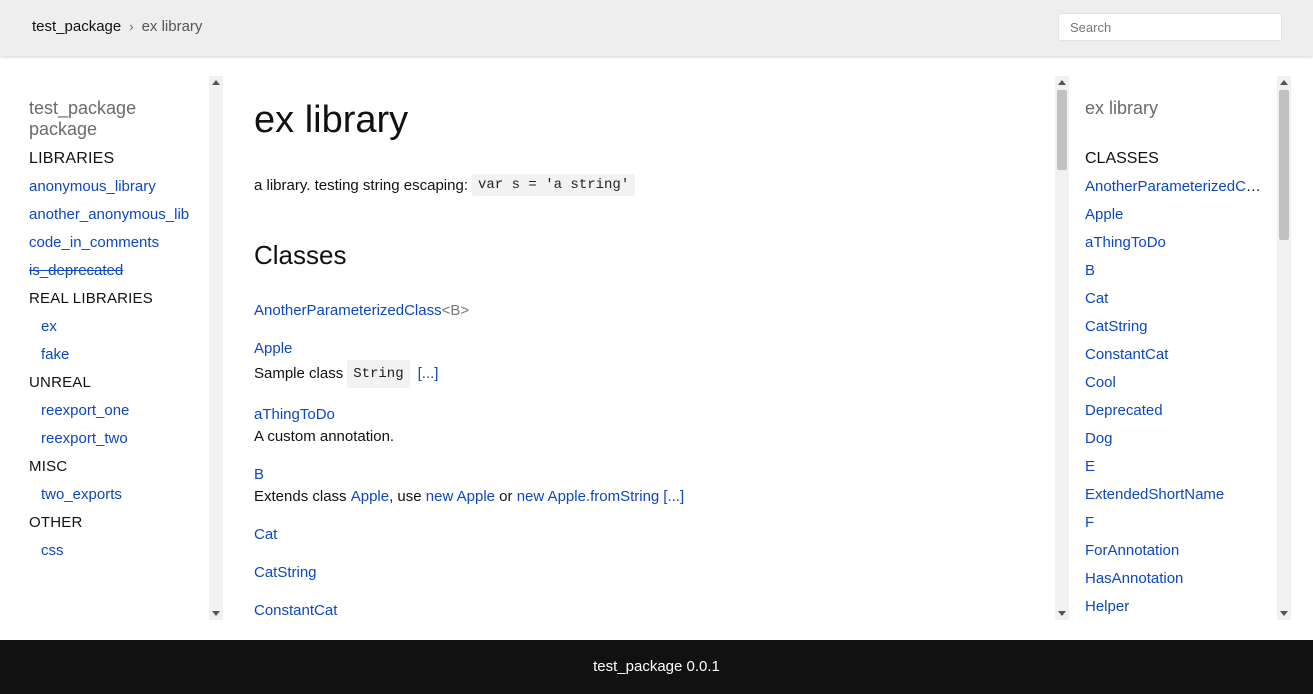  What do you see at coordinates (588, 496) in the screenshot?
I see `class-ref-link: new Apple.fromString` at bounding box center [588, 496].